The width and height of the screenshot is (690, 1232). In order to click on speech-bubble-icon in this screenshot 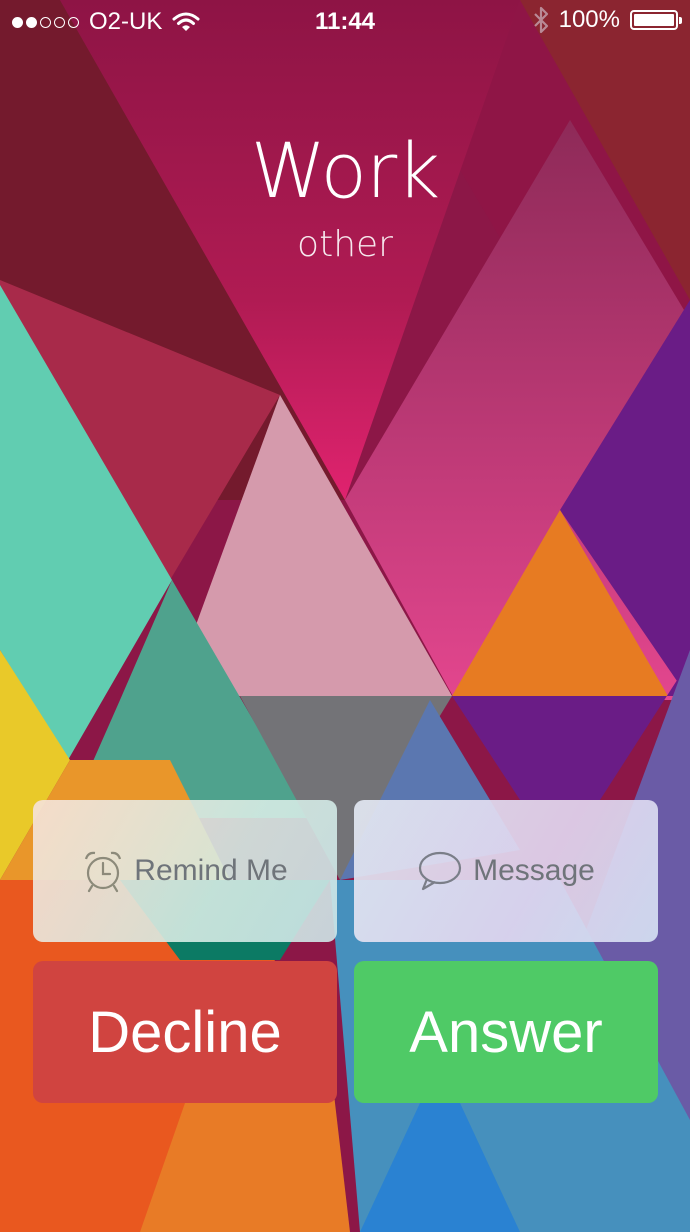, I will do `click(440, 871)`.